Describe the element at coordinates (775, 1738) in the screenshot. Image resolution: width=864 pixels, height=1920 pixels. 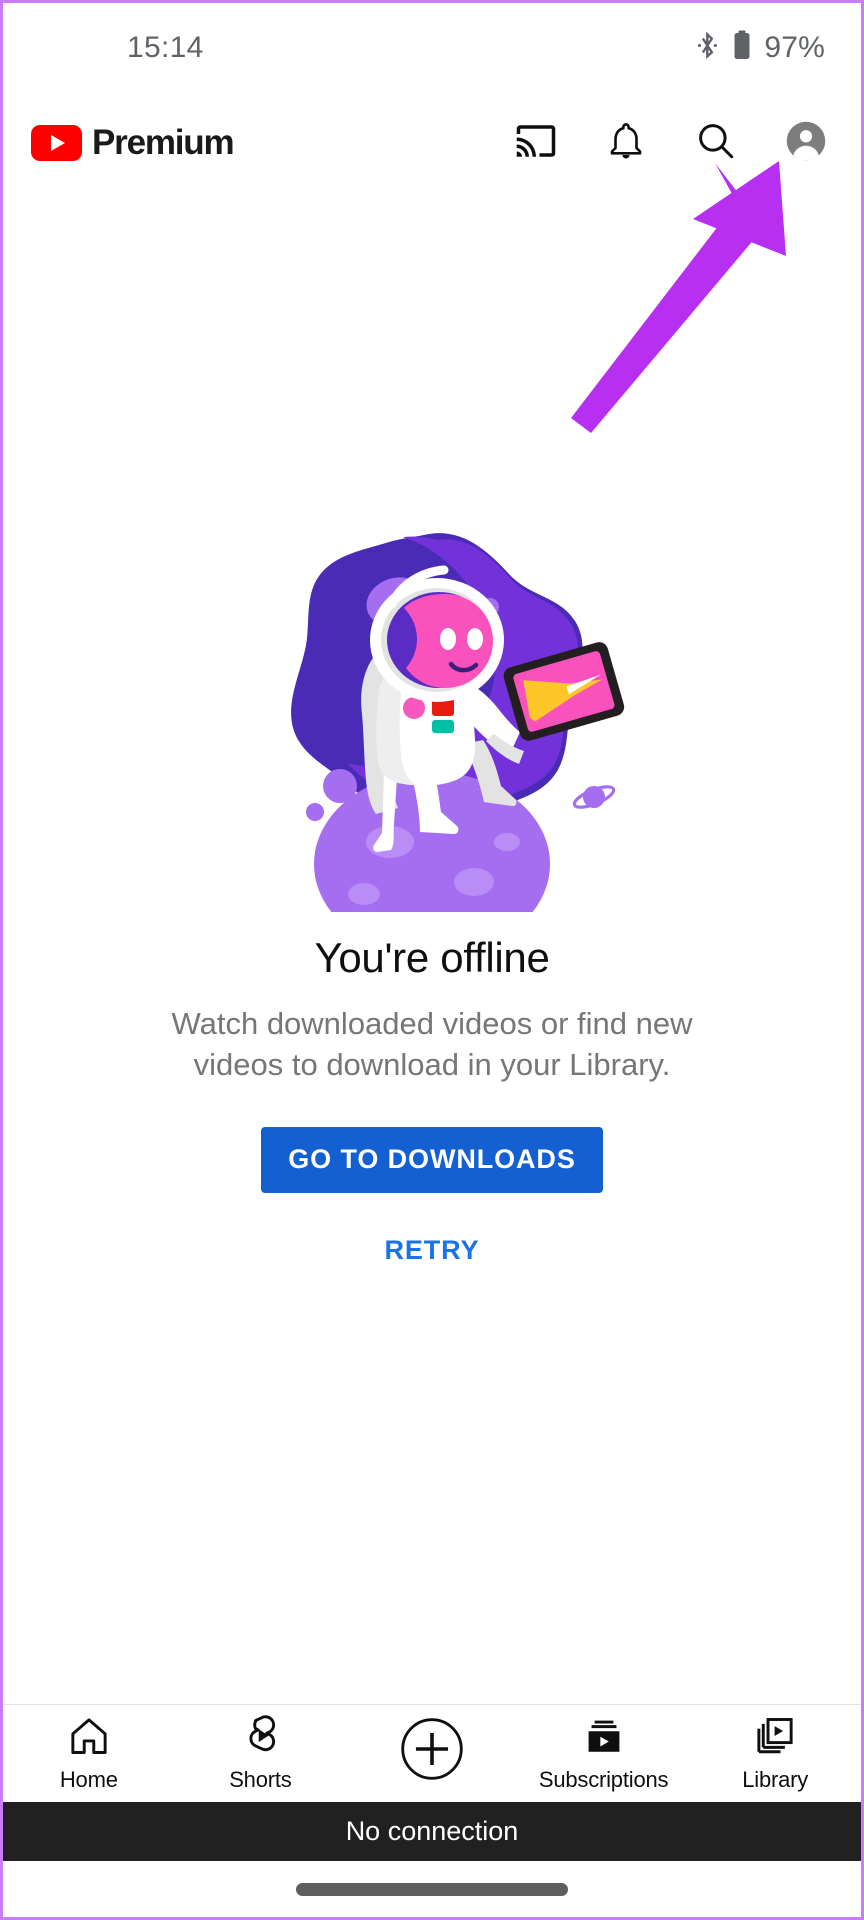
I see `library-icon` at that location.